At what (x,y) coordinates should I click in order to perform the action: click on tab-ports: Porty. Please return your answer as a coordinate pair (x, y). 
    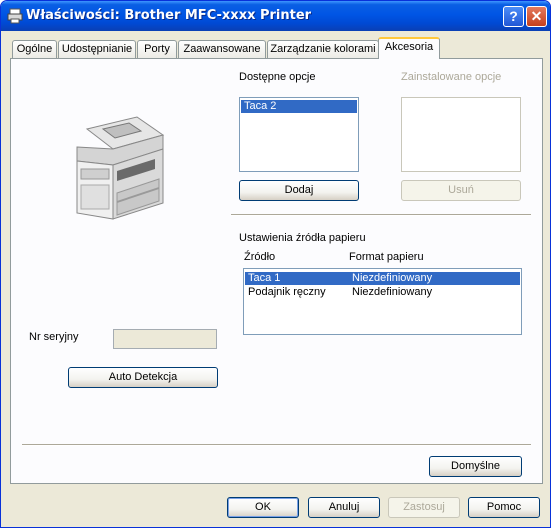
    Looking at the image, I should click on (157, 49).